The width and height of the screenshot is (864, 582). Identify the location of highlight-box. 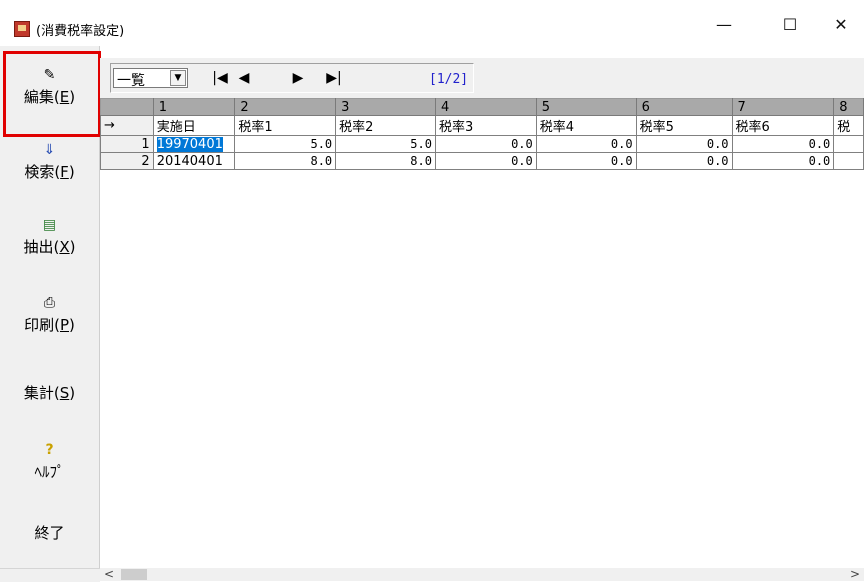
(52, 94).